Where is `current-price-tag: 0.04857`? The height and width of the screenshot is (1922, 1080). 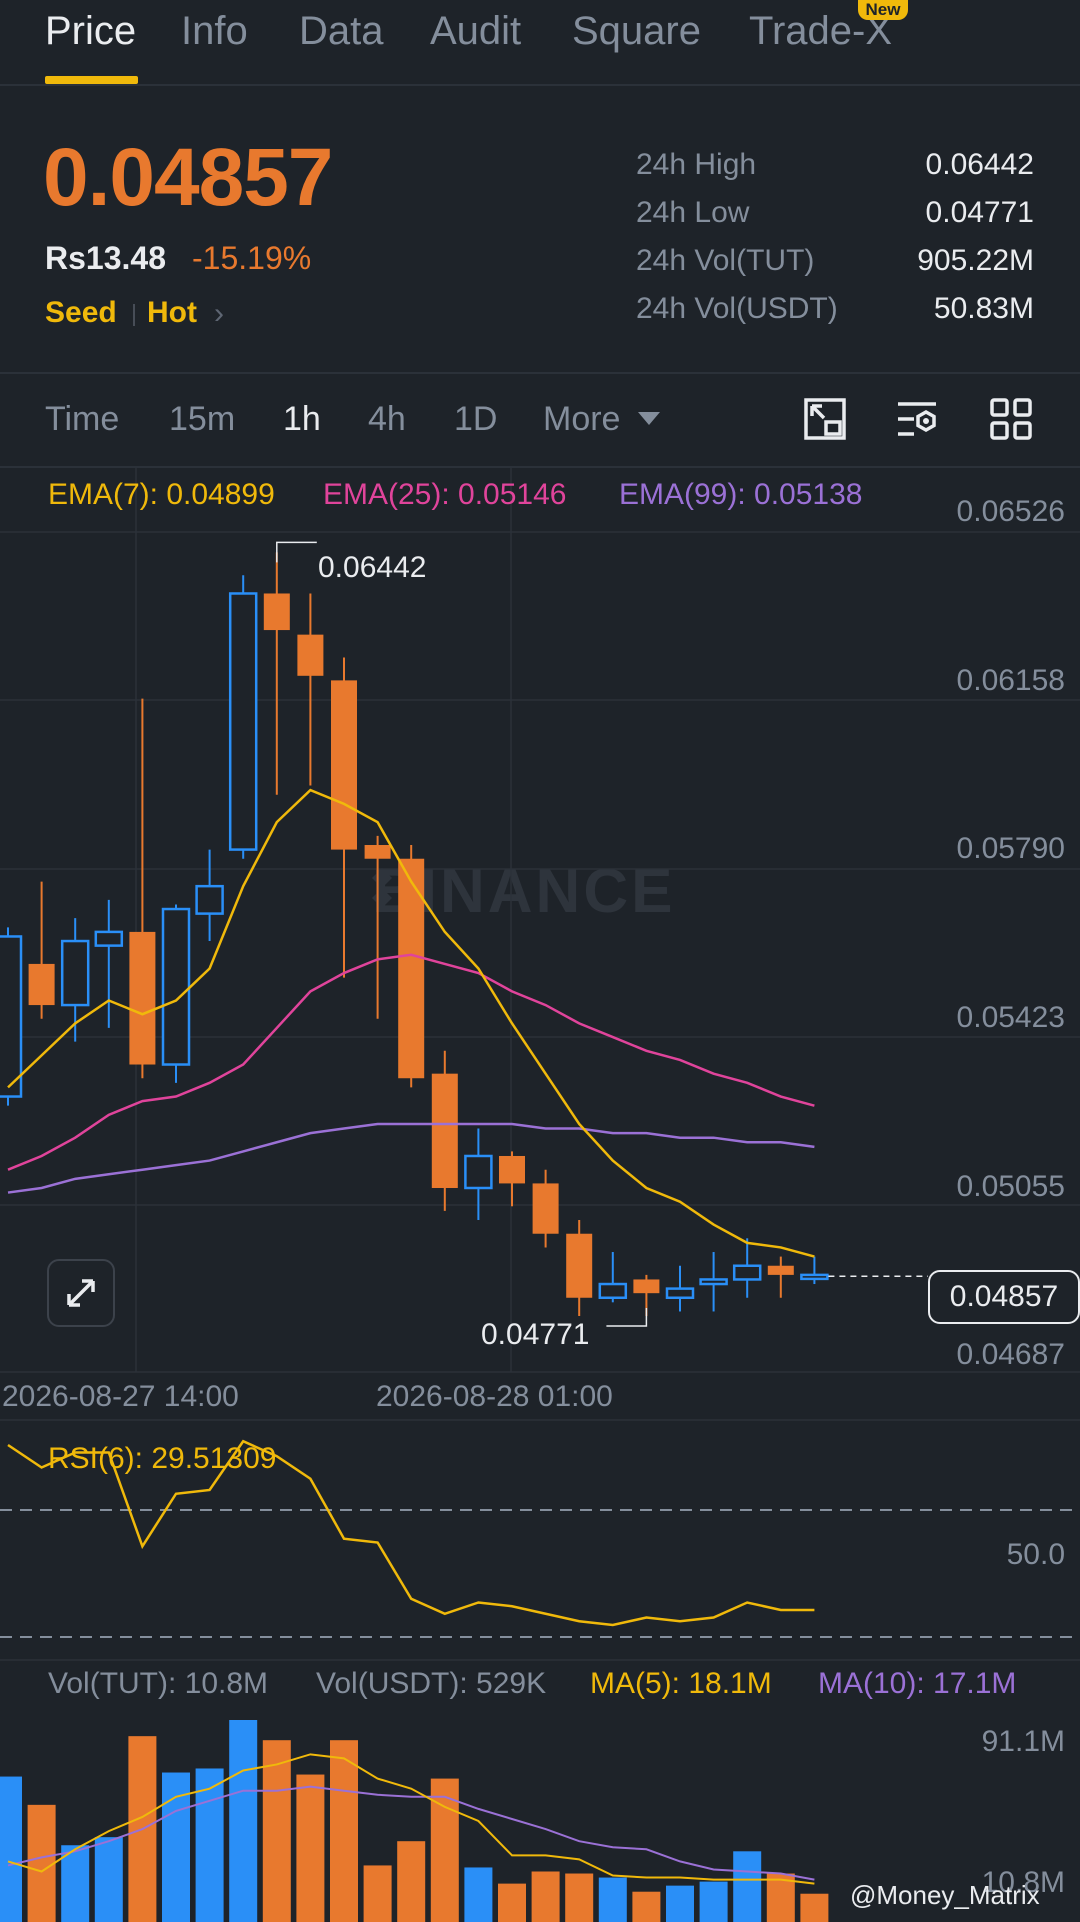
current-price-tag: 0.04857 is located at coordinates (1004, 1297).